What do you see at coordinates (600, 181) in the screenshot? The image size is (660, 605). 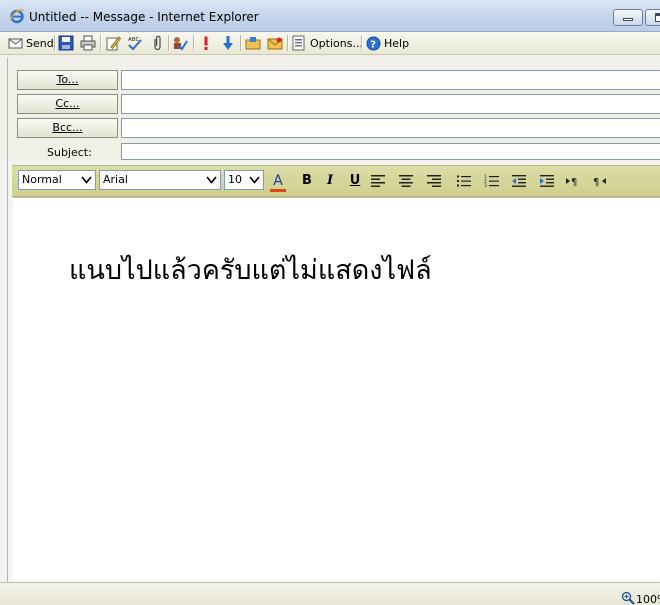 I see `rtl-direction-icon: ¶` at bounding box center [600, 181].